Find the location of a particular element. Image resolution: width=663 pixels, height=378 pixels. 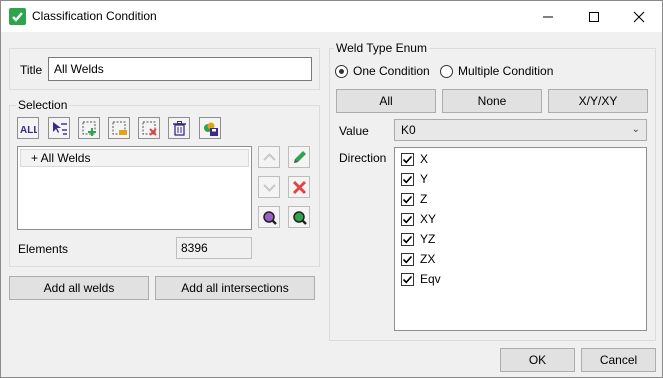

save-selection-button is located at coordinates (210, 128).